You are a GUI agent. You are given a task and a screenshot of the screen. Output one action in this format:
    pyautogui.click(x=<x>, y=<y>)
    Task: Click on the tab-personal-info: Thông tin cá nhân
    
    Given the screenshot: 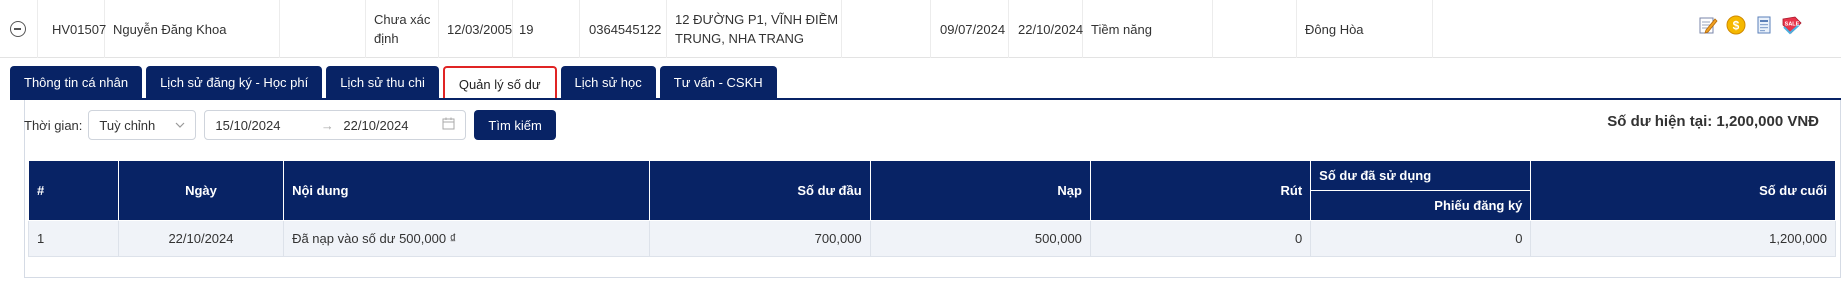 What is the action you would take?
    pyautogui.click(x=76, y=82)
    